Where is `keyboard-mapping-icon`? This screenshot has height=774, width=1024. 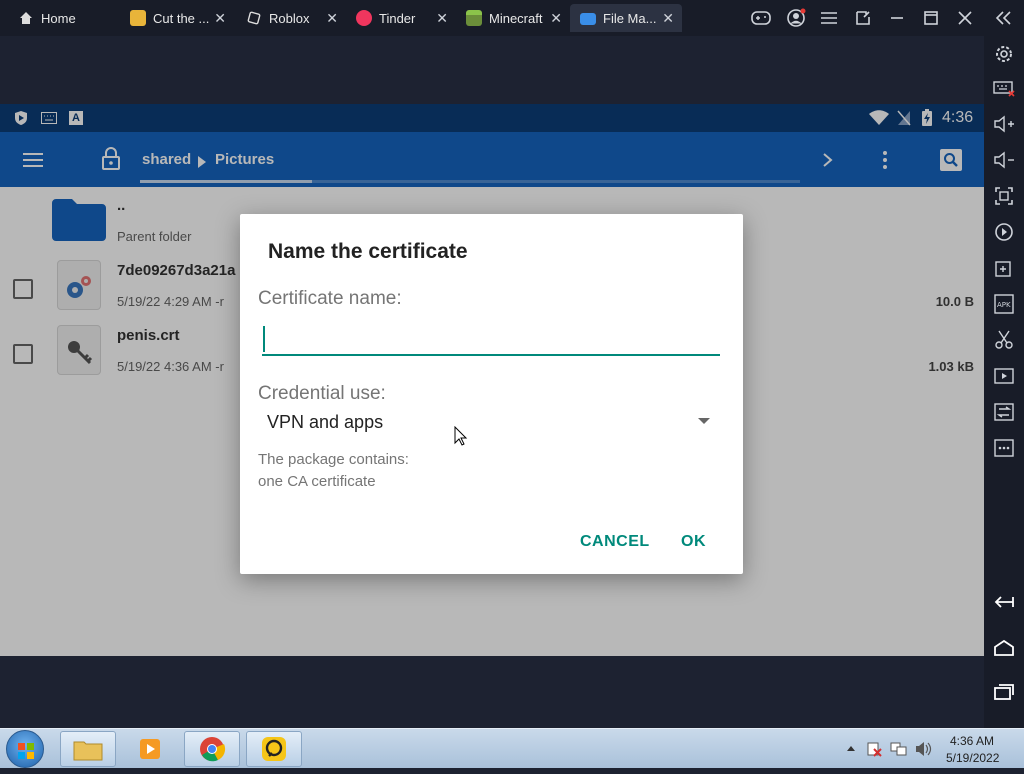 keyboard-mapping-icon is located at coordinates (1004, 88).